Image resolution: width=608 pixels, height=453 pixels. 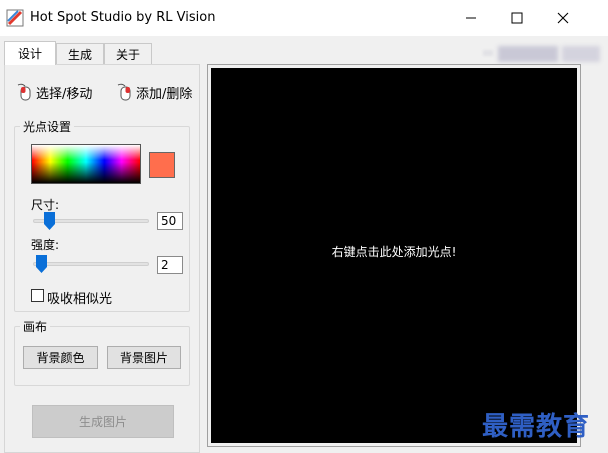 I want to click on add-remove-mode-button: 添加/删除, so click(x=154, y=92).